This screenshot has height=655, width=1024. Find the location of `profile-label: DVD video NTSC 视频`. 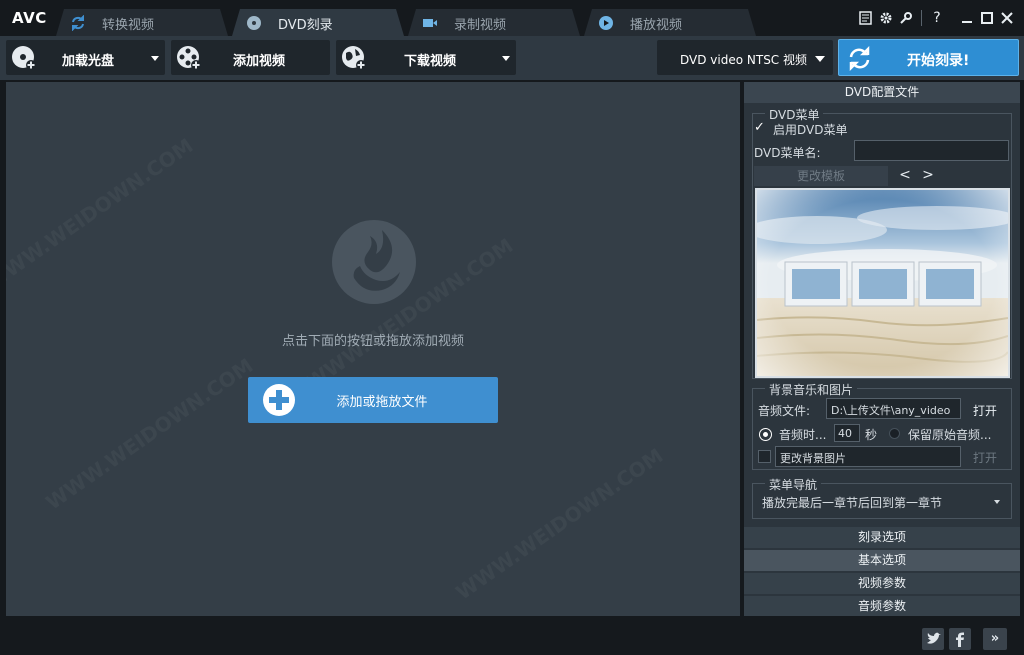

profile-label: DVD video NTSC 视频 is located at coordinates (744, 60).